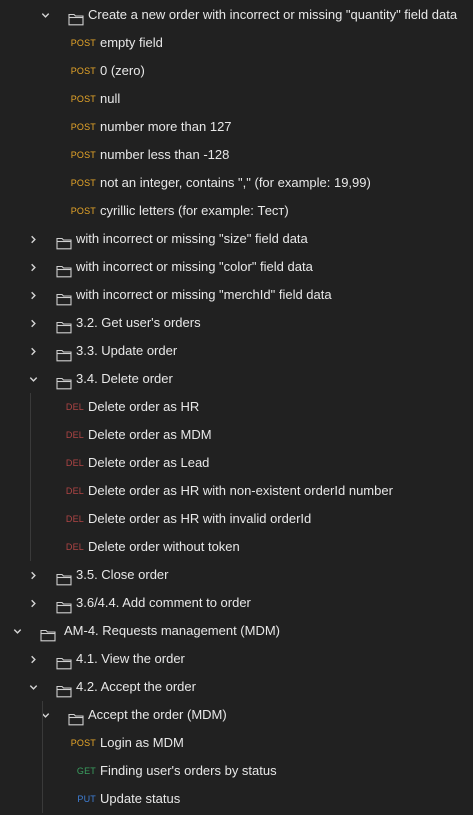  What do you see at coordinates (127, 350) in the screenshot?
I see `folder-label: 3.3. Update order` at bounding box center [127, 350].